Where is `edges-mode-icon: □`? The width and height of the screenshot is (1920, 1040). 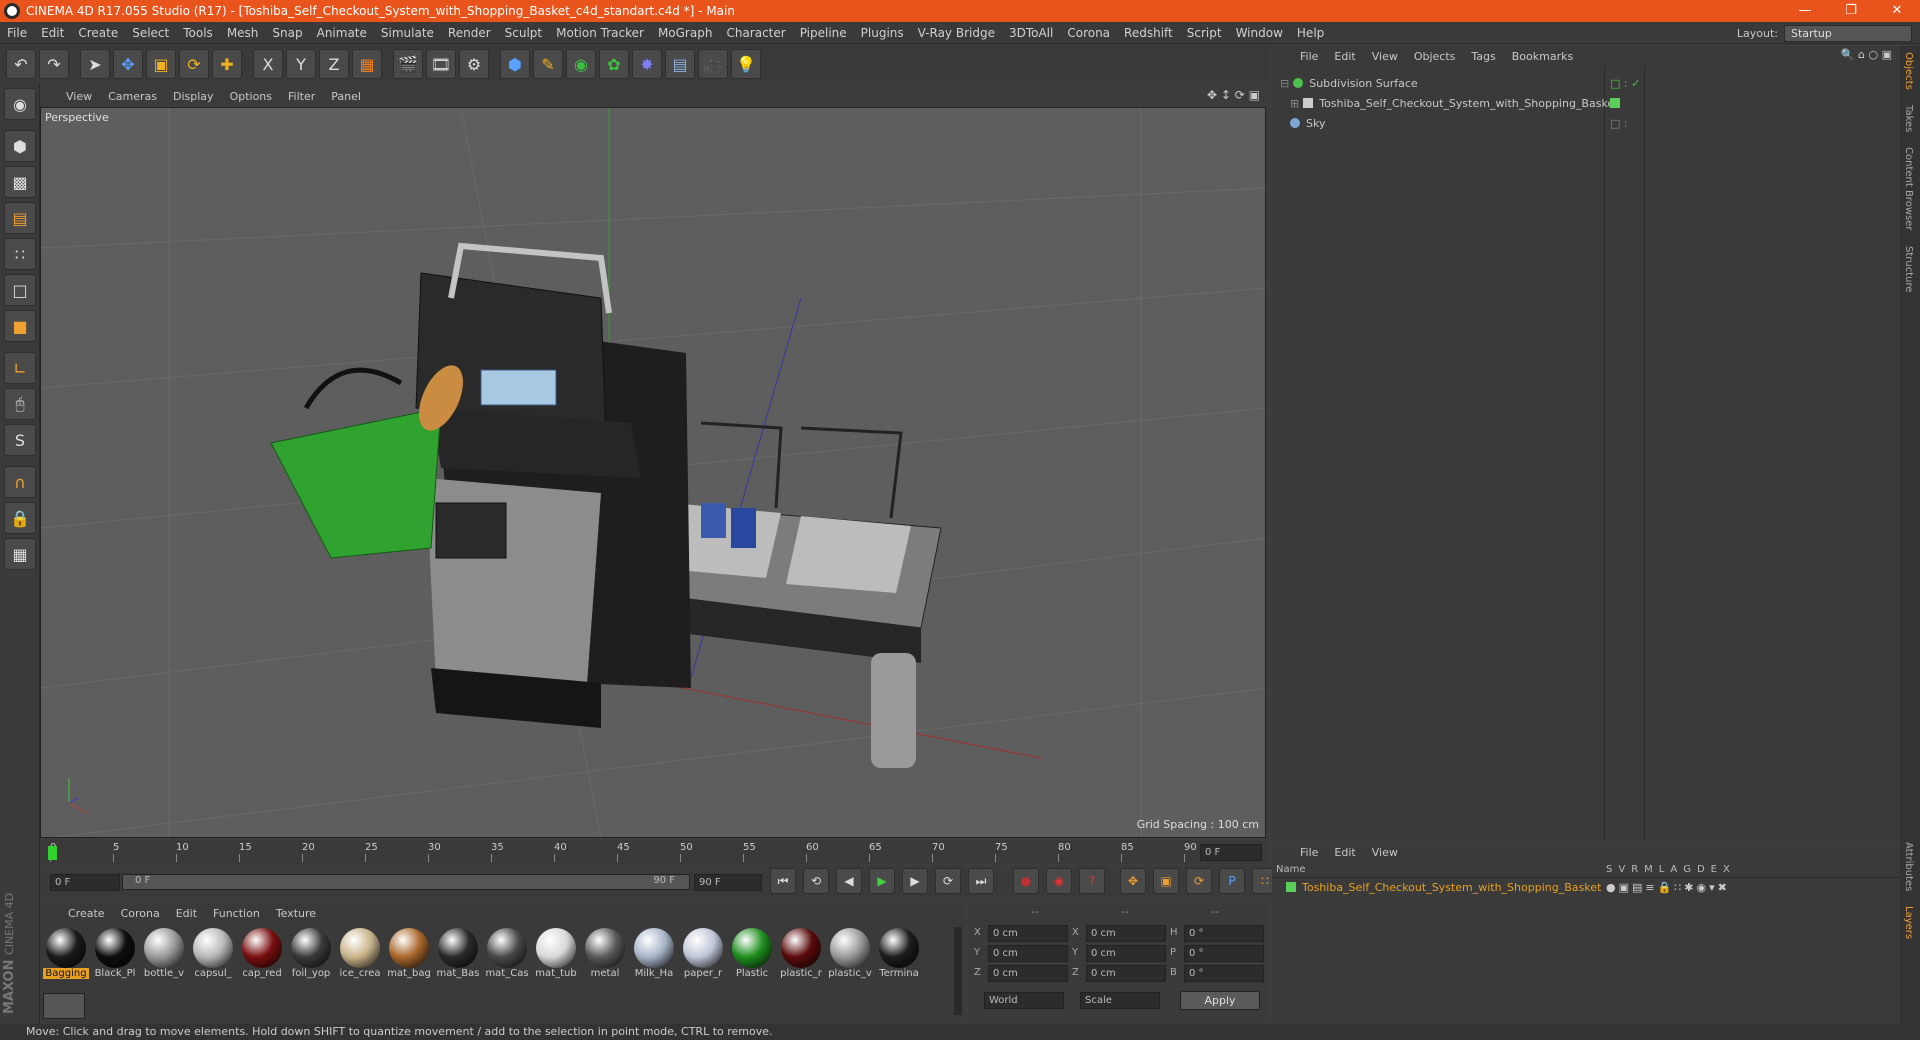
edges-mode-icon: □ is located at coordinates (20, 290).